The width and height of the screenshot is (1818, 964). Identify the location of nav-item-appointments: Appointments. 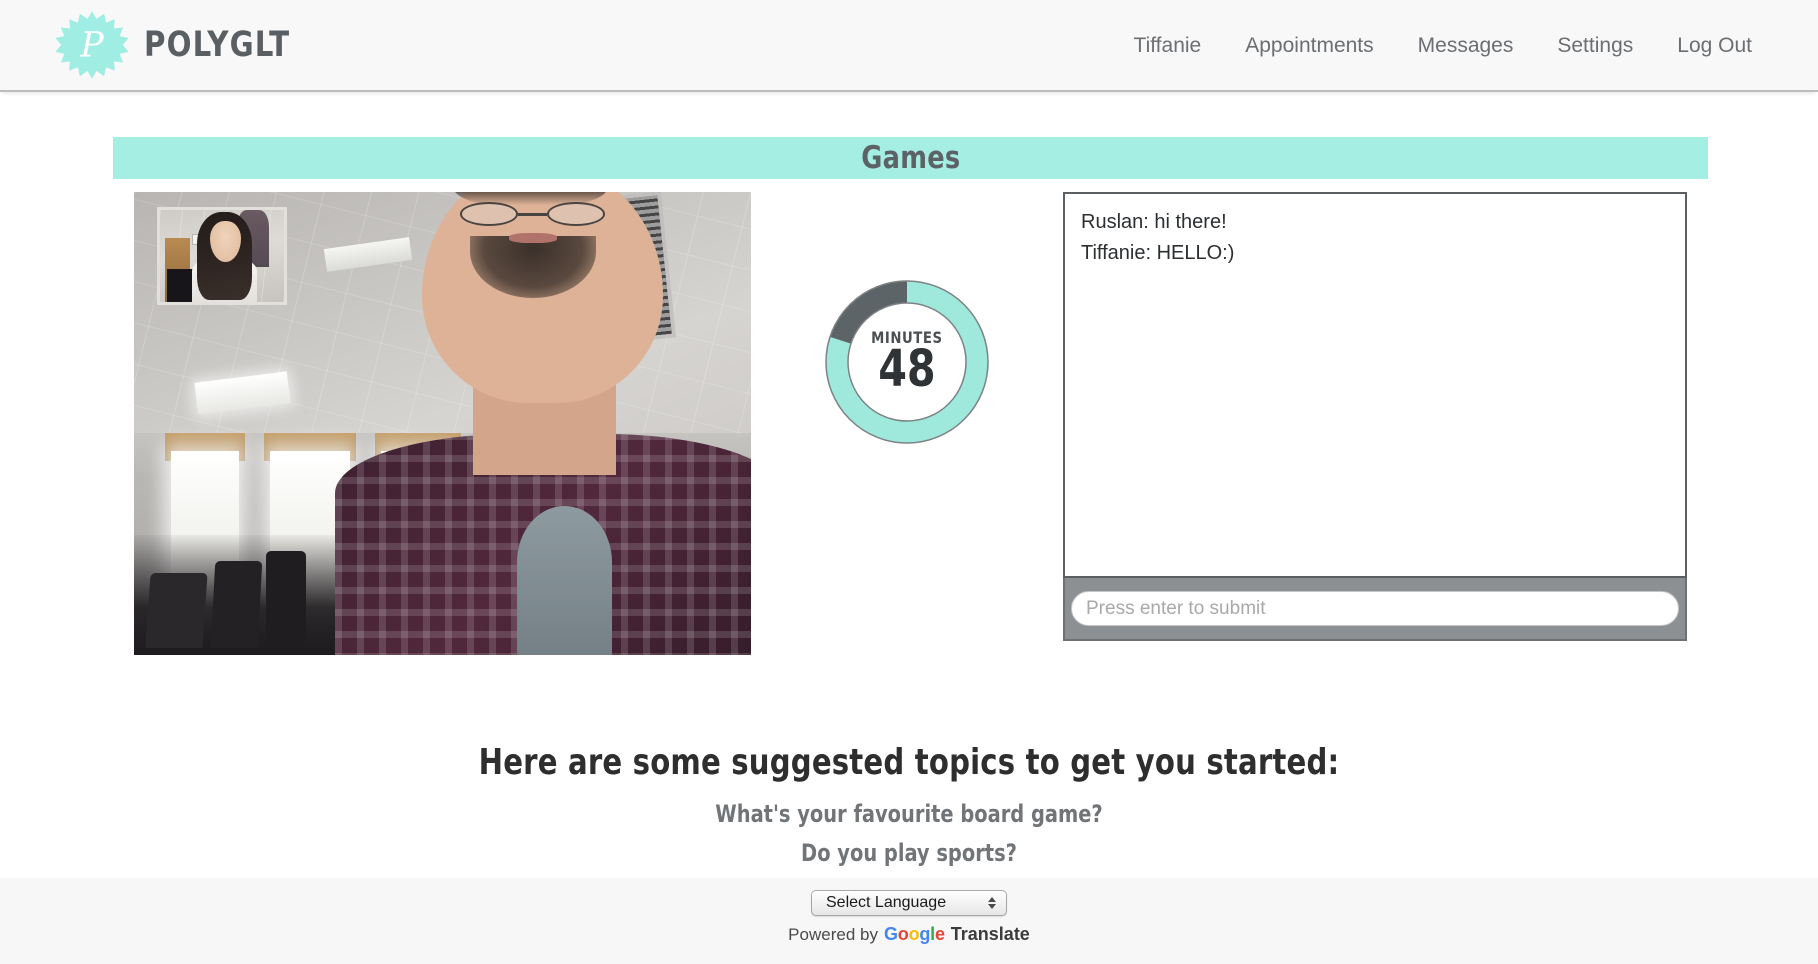
(1309, 46).